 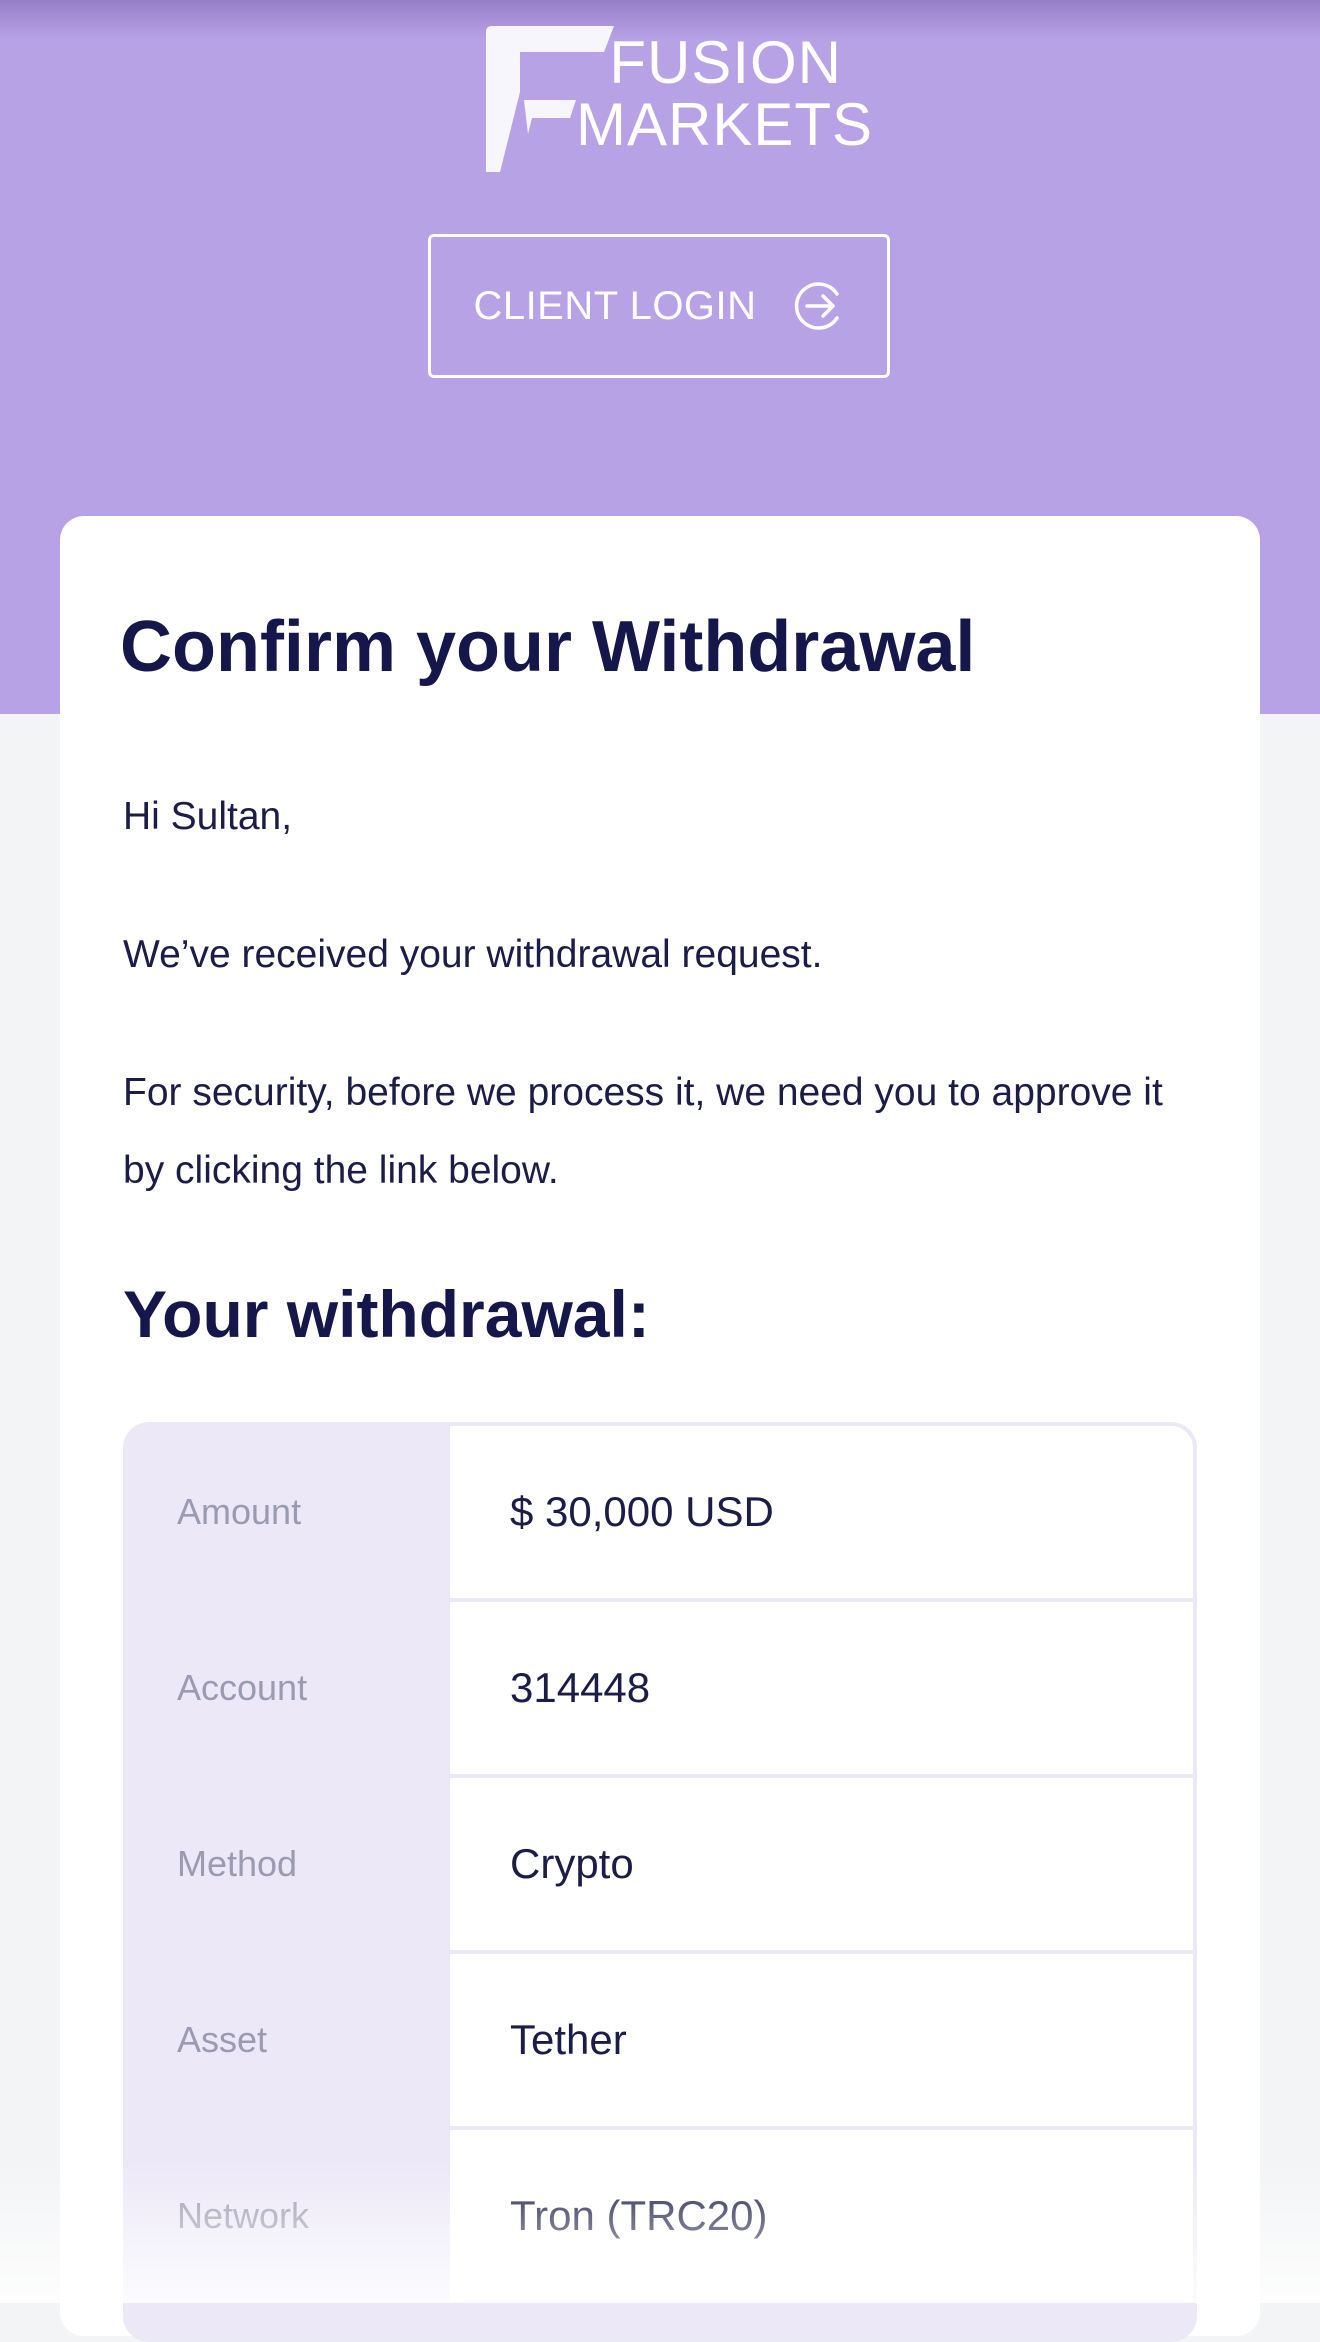 What do you see at coordinates (821, 1512) in the screenshot?
I see `amount-value: $ 30,000 USD` at bounding box center [821, 1512].